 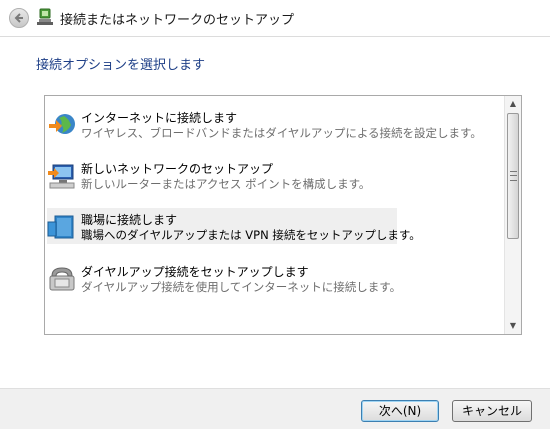 What do you see at coordinates (513, 326) in the screenshot?
I see `scroll-down-icon: ▼` at bounding box center [513, 326].